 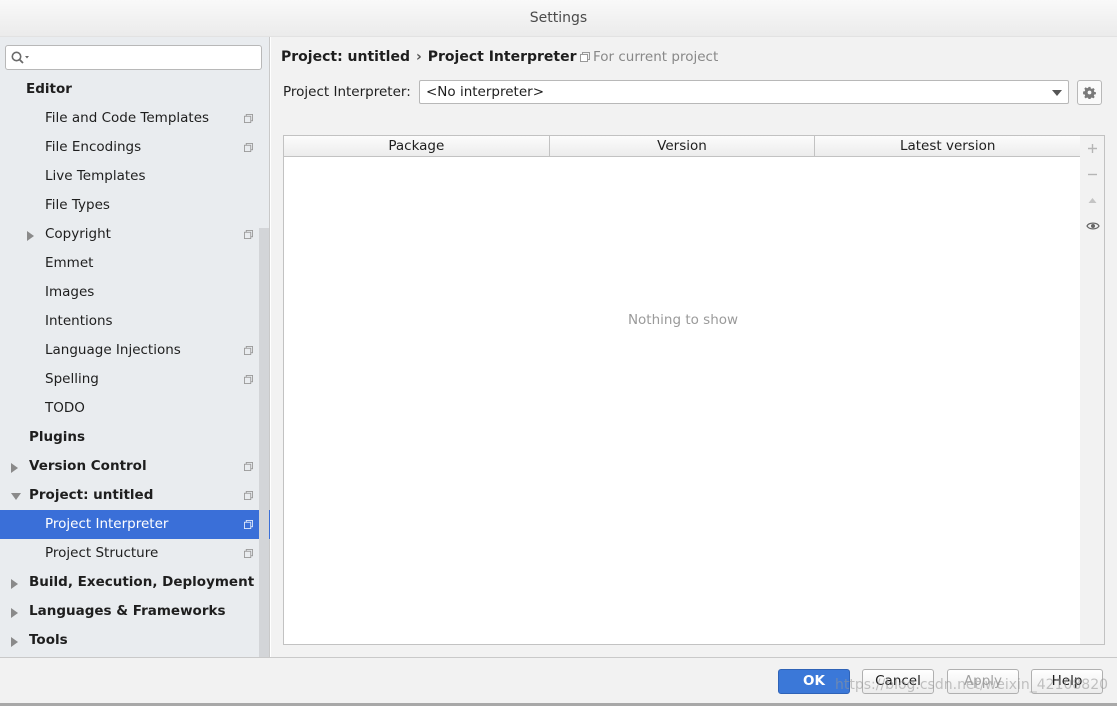 I want to click on sidebar-item-plugins: Plugins, so click(x=135, y=437).